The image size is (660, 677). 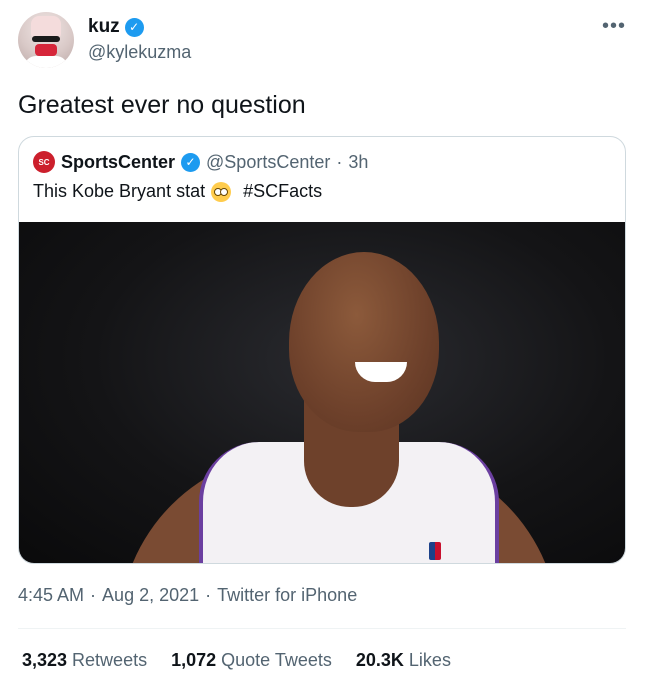 What do you see at coordinates (194, 660) in the screenshot?
I see `quote-tweets-count: 1,072` at bounding box center [194, 660].